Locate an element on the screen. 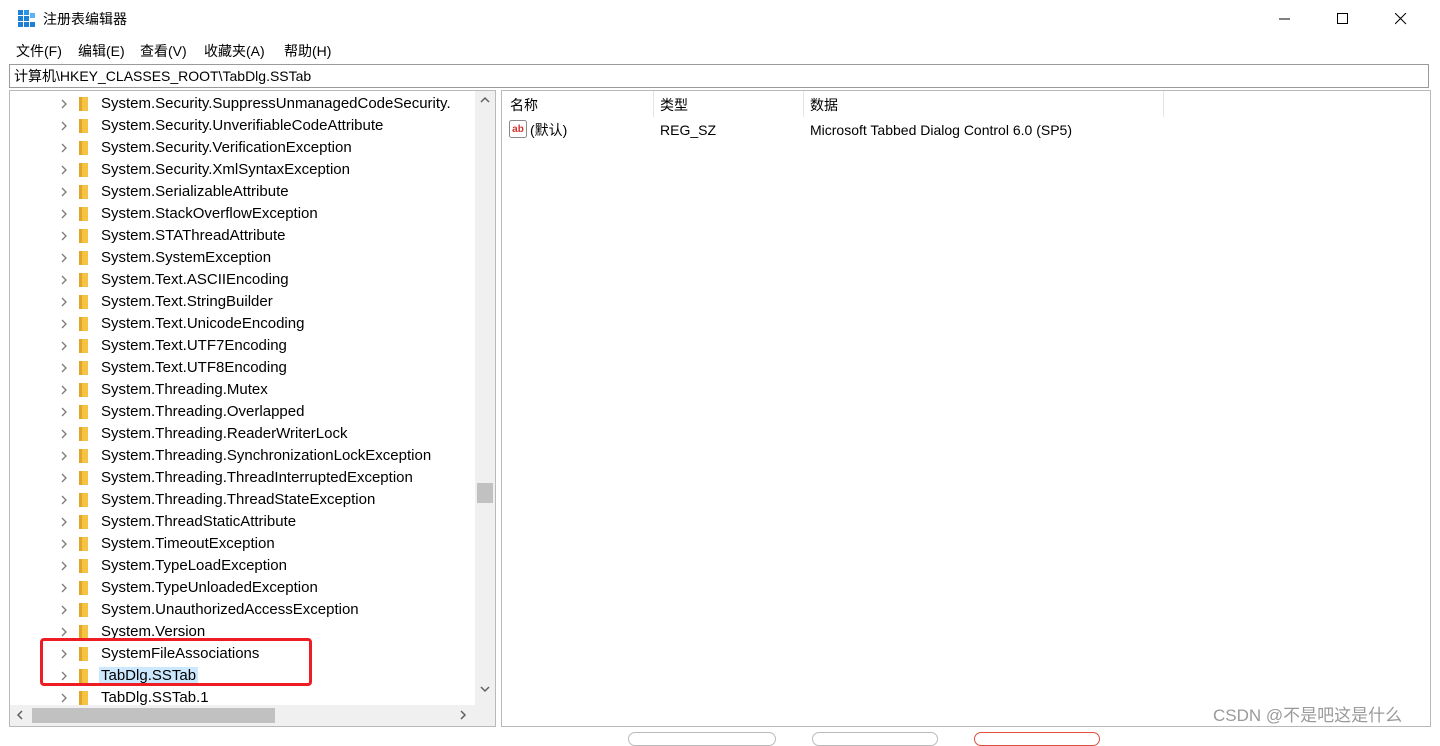  tree-item: System.TimeoutException is located at coordinates (243, 544).